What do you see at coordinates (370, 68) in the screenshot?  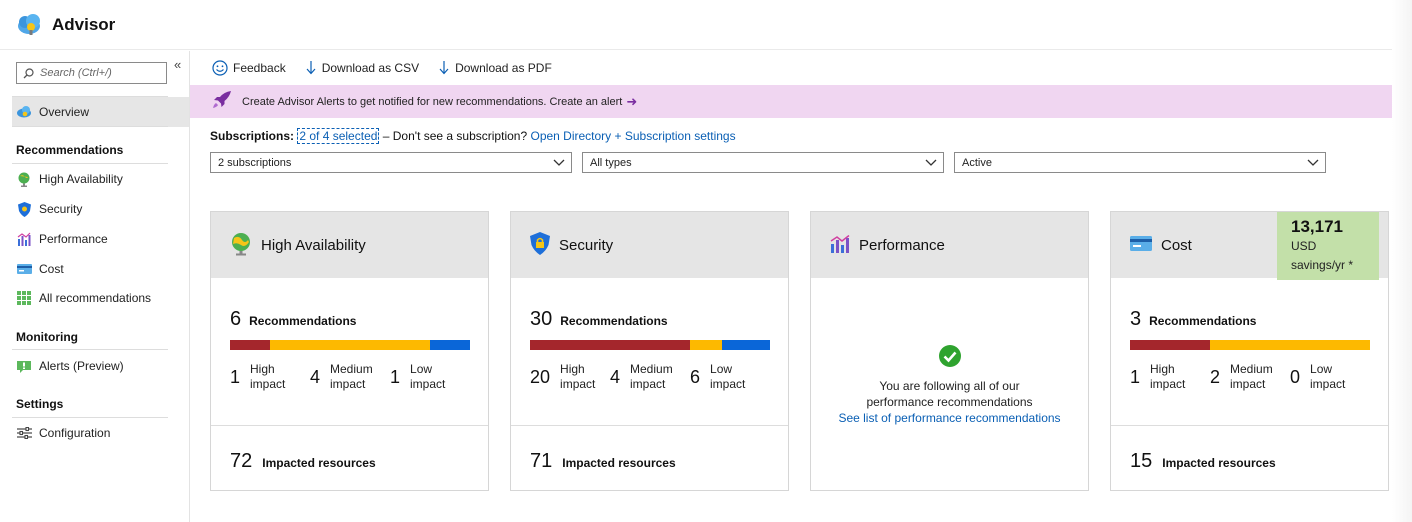 I see `download-csv-label: Download as CSV` at bounding box center [370, 68].